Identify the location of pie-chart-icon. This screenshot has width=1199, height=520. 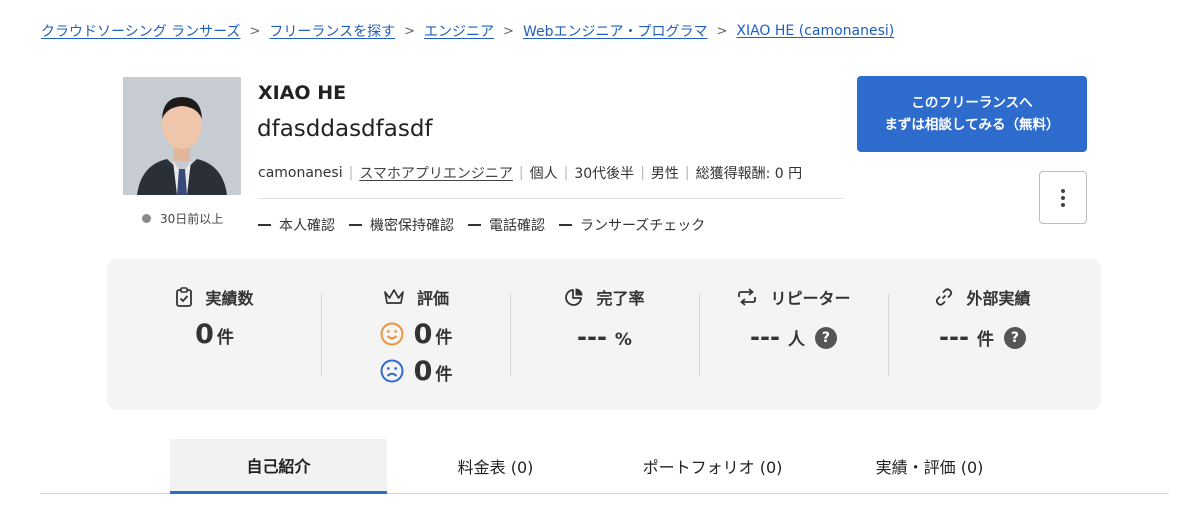
(574, 297).